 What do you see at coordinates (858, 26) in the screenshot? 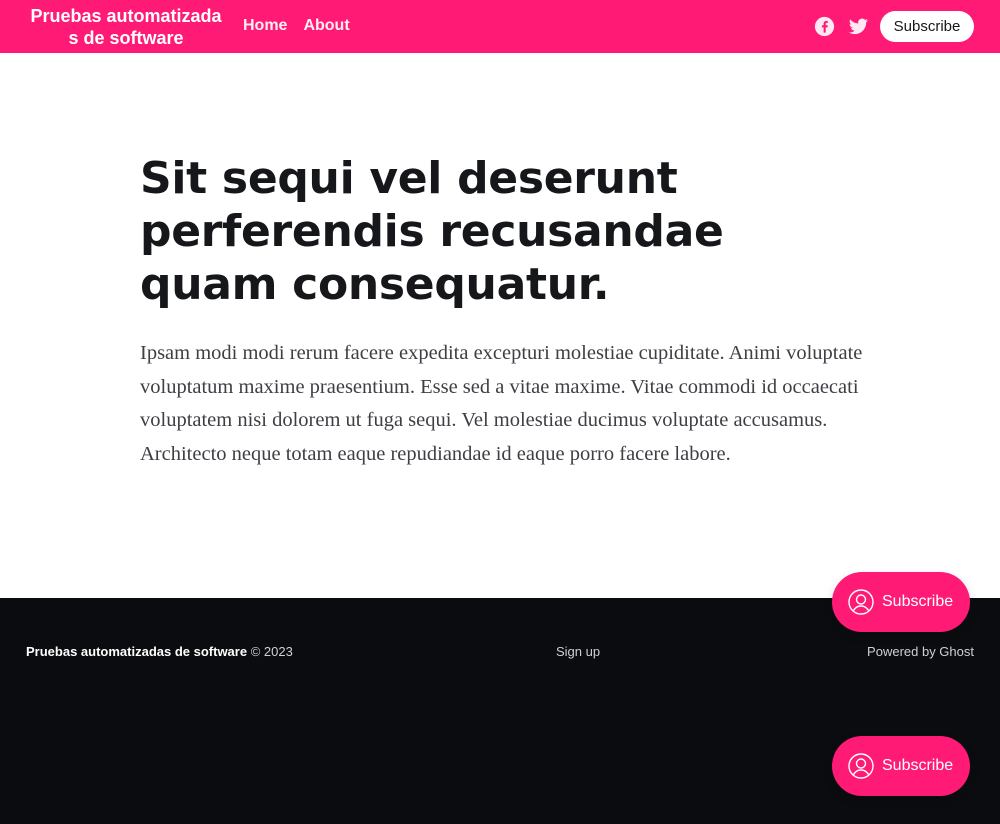
I see `twitter-icon` at bounding box center [858, 26].